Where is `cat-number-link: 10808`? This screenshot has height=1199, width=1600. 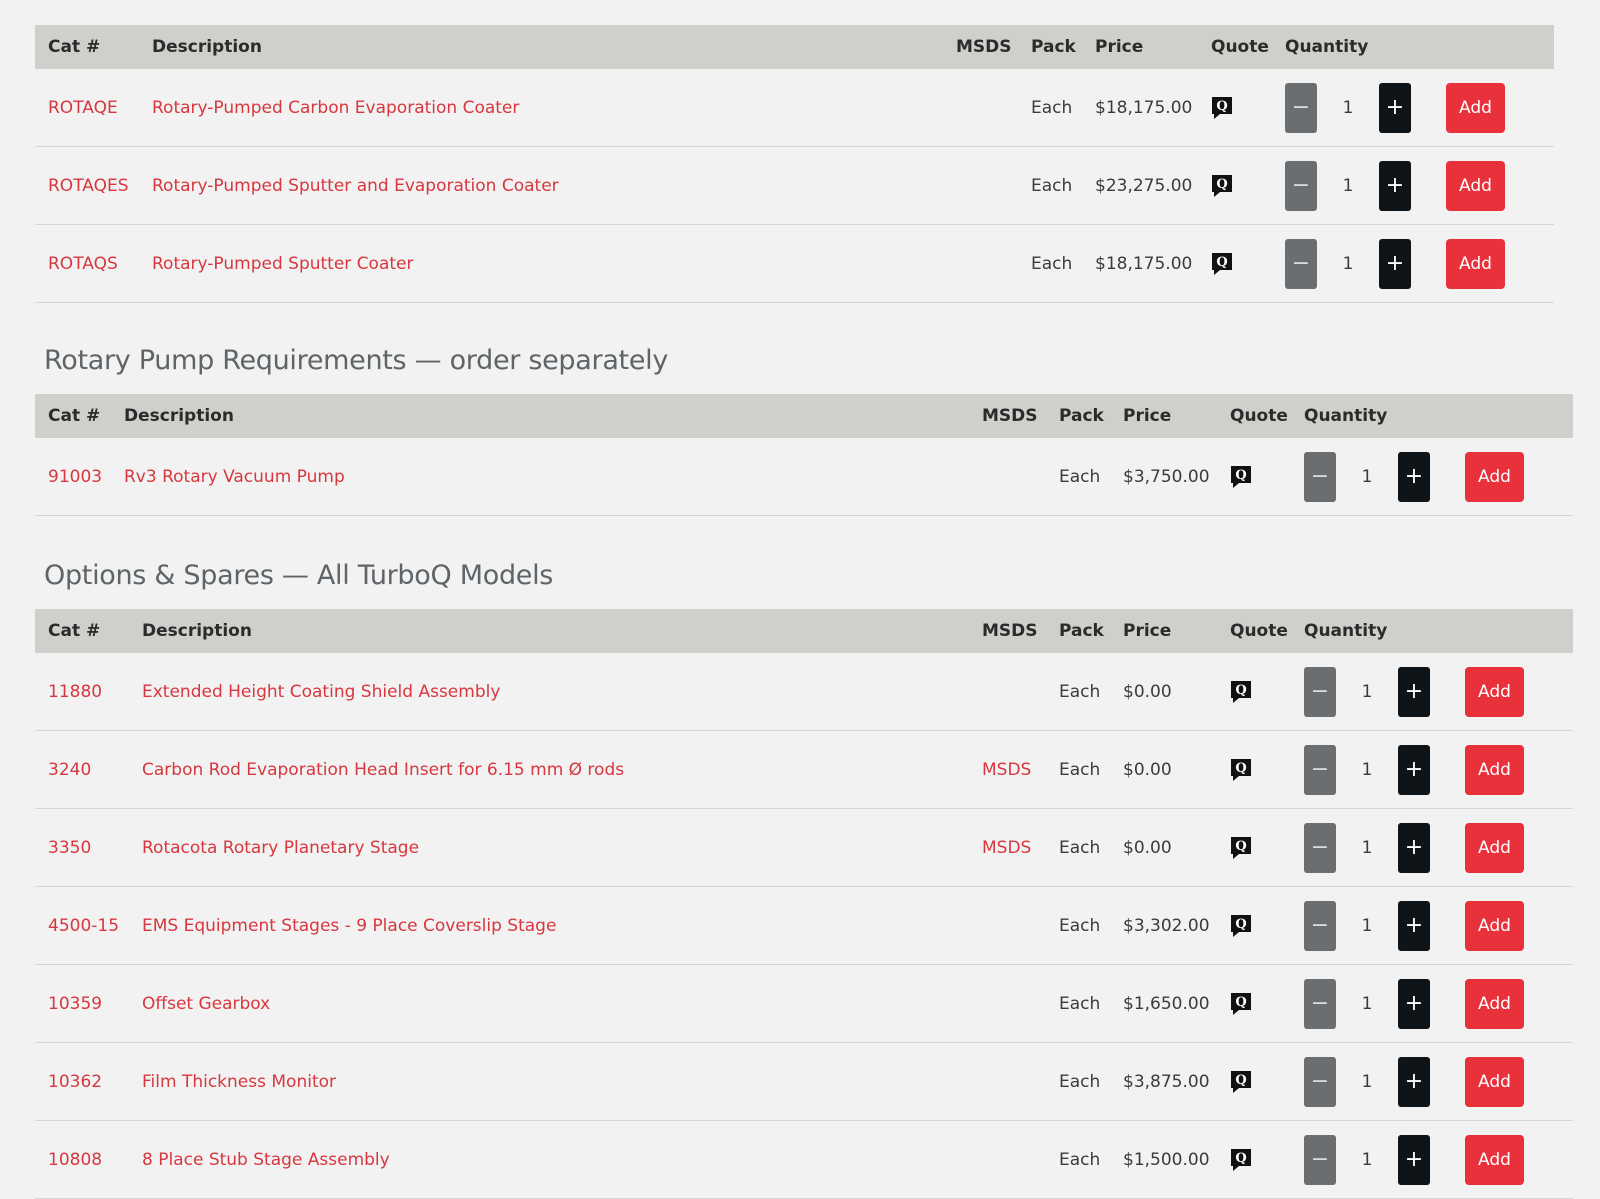
cat-number-link: 10808 is located at coordinates (75, 1160).